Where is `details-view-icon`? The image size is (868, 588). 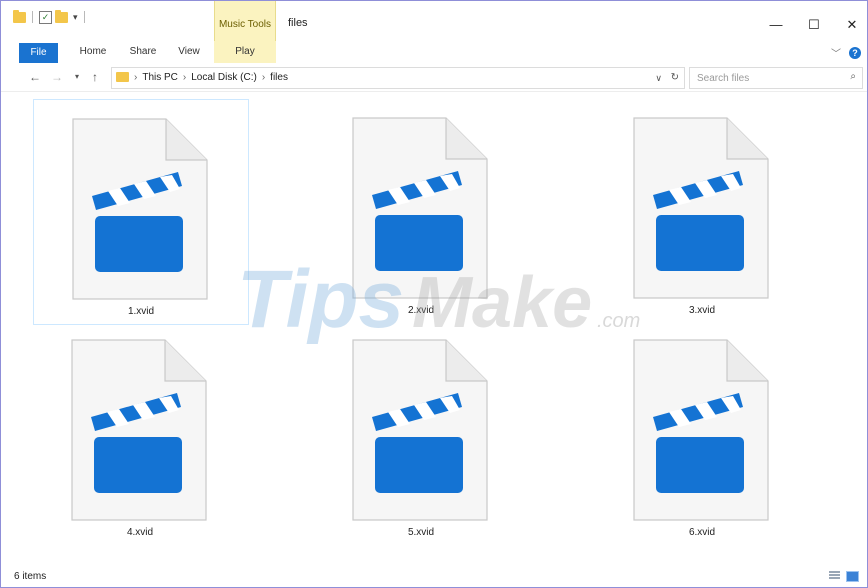 details-view-icon is located at coordinates (834, 575).